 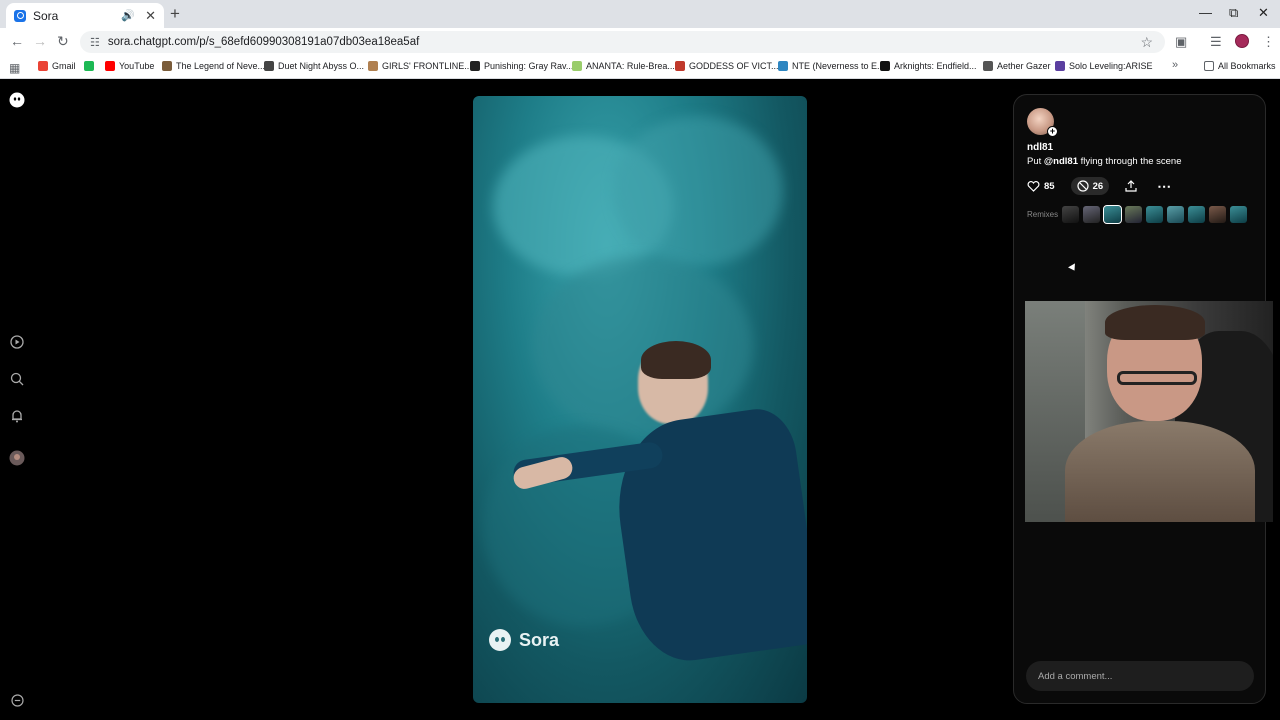 What do you see at coordinates (14, 68) in the screenshot?
I see `apps-grid-icon: ▦` at bounding box center [14, 68].